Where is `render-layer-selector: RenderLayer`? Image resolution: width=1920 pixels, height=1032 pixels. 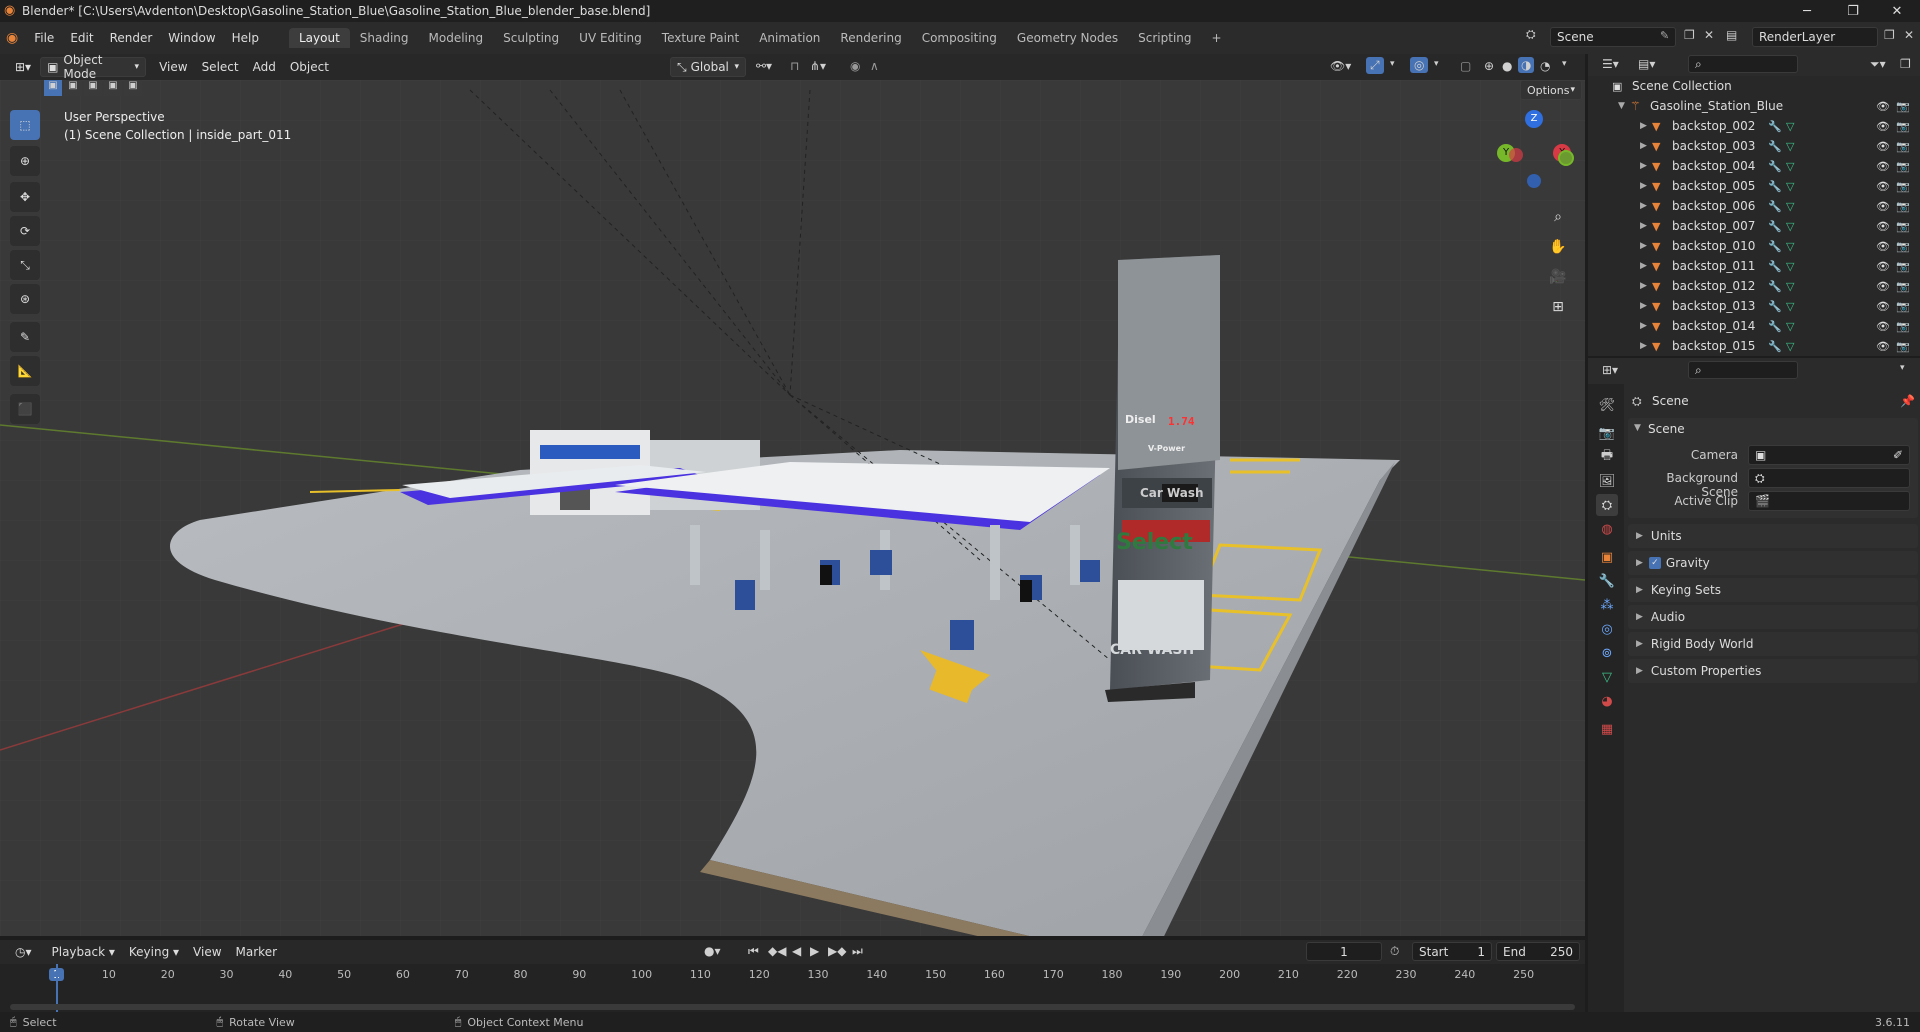
render-layer-selector: RenderLayer is located at coordinates (1815, 37).